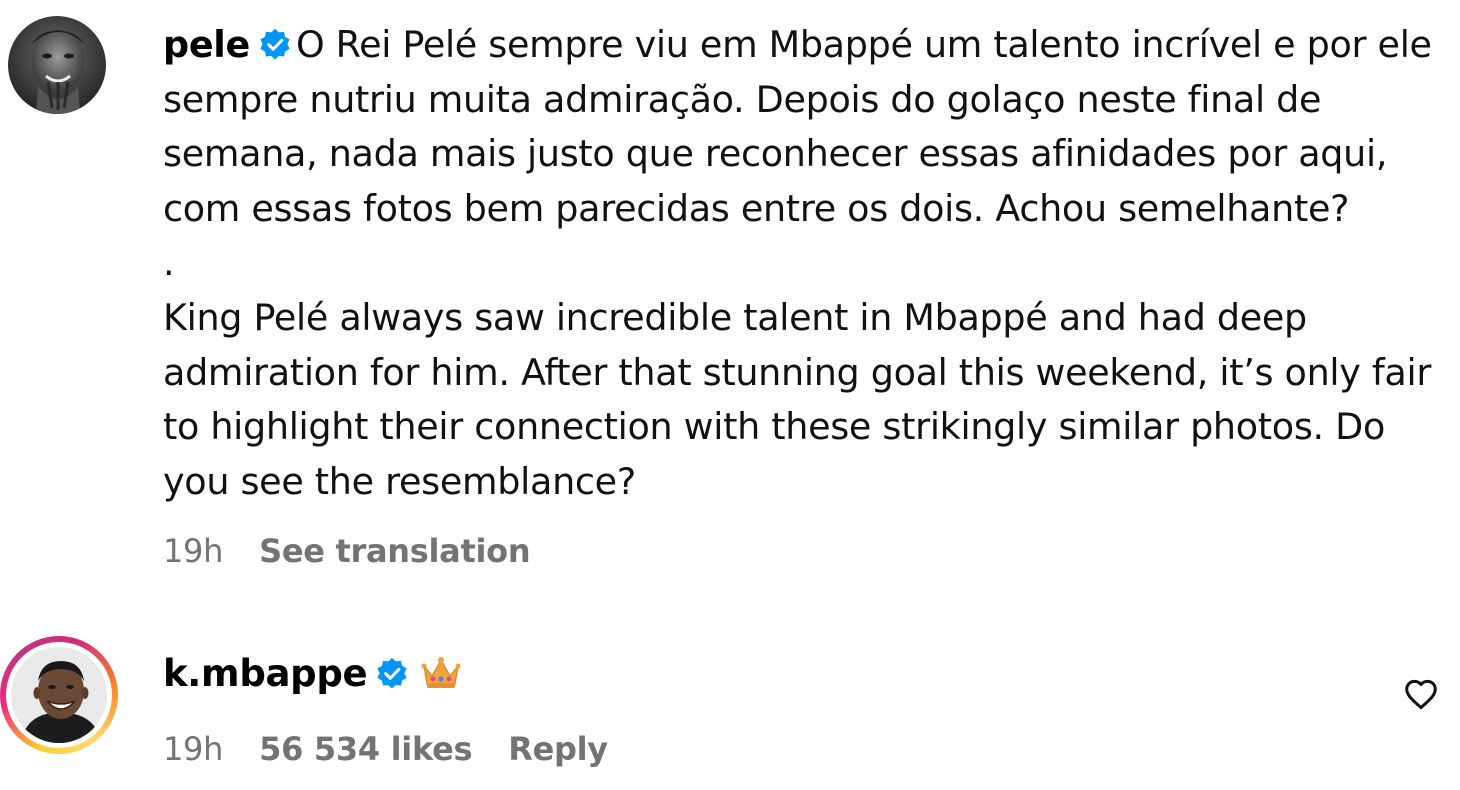 This screenshot has height=790, width=1460. I want to click on comment-meta: 19h 56 534 likes Reply, so click(403, 749).